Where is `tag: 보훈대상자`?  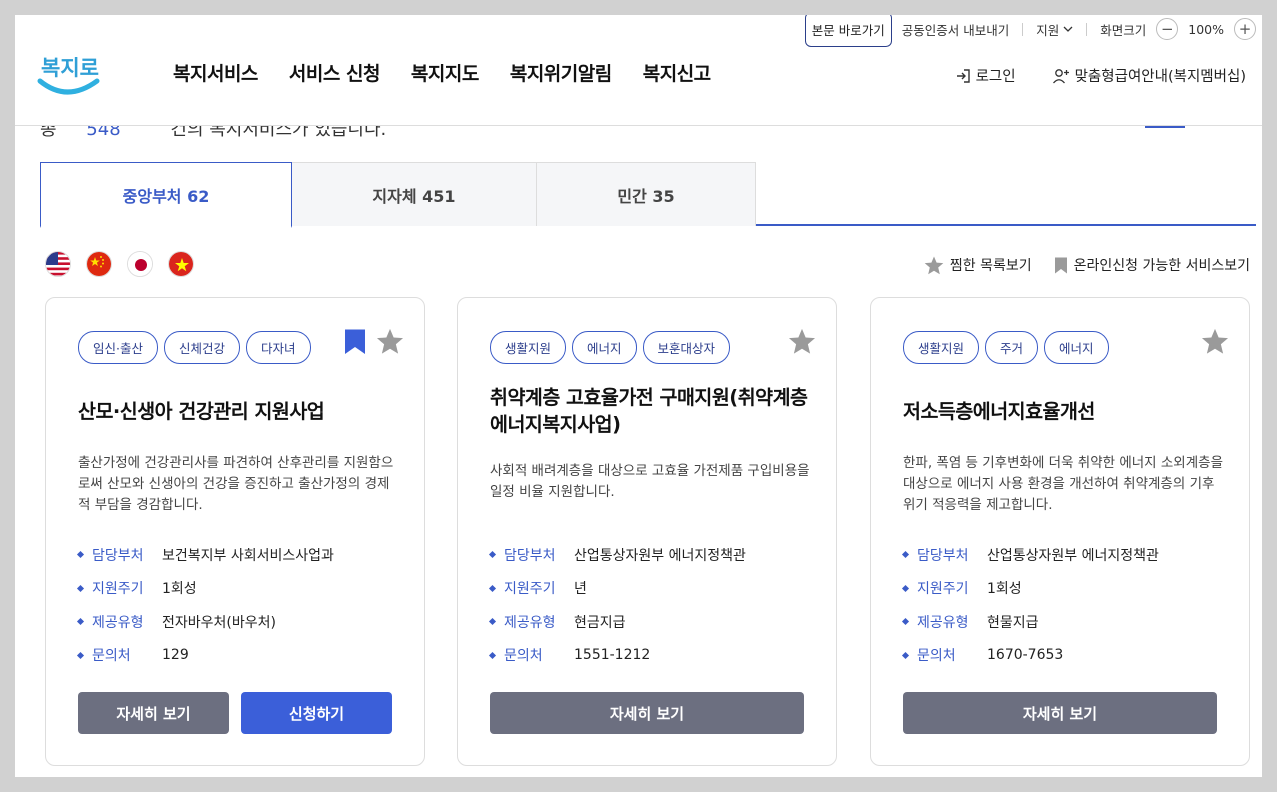
tag: 보훈대상자 is located at coordinates (686, 347).